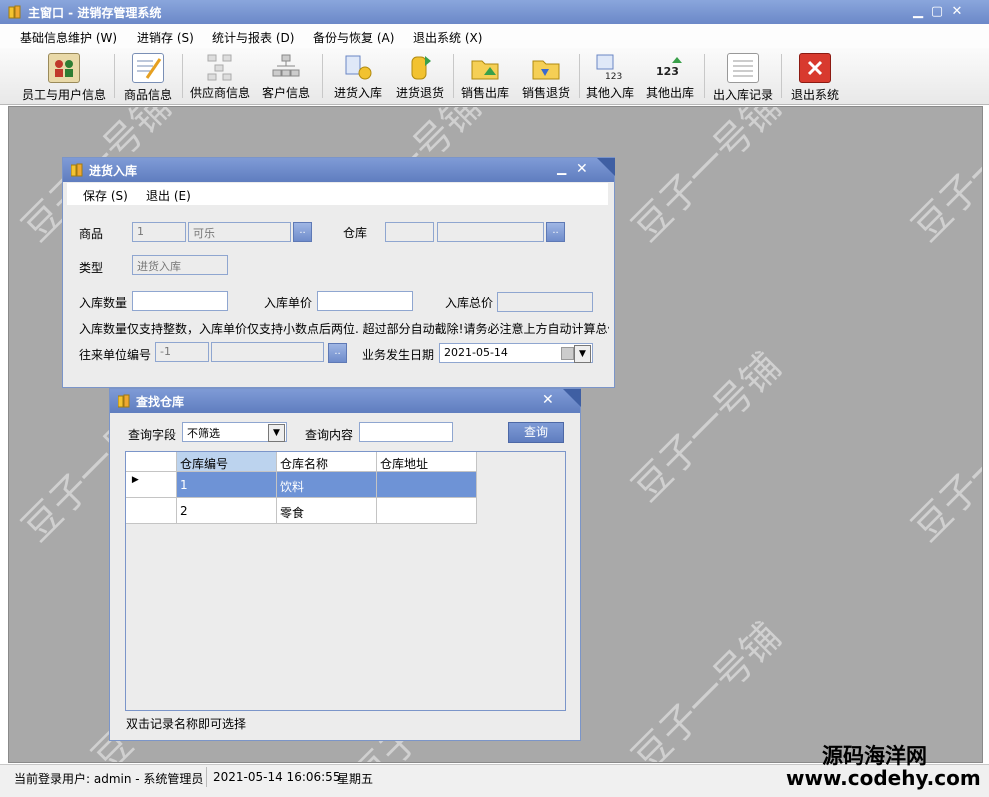 This screenshot has width=989, height=797. I want to click on toolbar-product-button: 商品信息, so click(148, 76).